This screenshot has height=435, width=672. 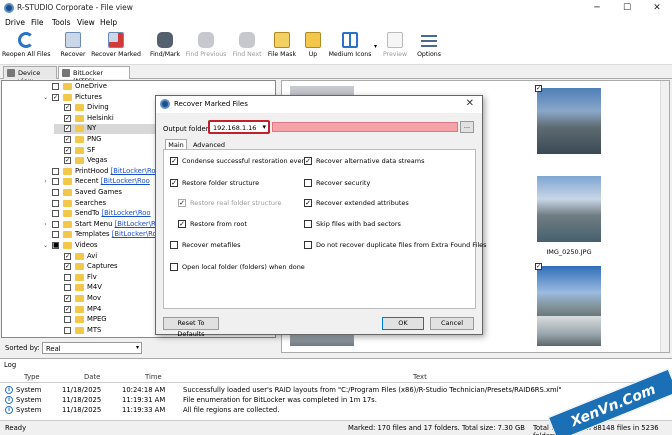 What do you see at coordinates (32, 377) in the screenshot?
I see `log-col-type: Type` at bounding box center [32, 377].